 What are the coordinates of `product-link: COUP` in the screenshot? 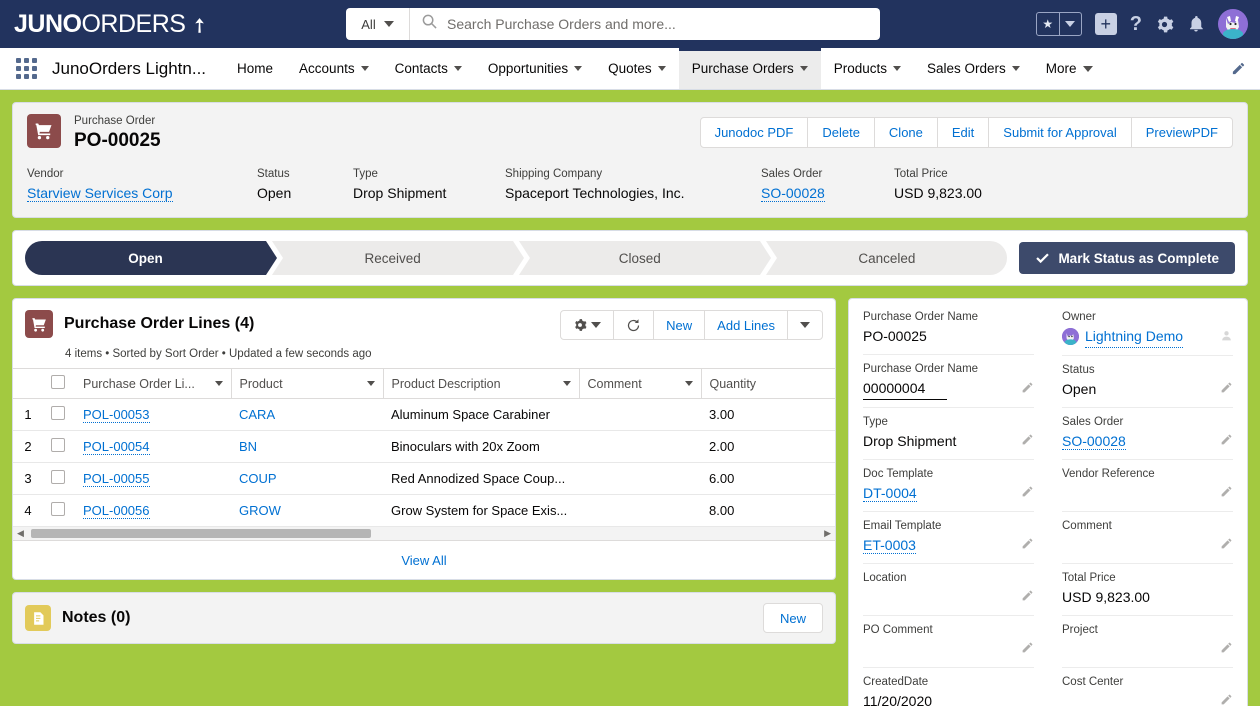 It's located at (258, 478).